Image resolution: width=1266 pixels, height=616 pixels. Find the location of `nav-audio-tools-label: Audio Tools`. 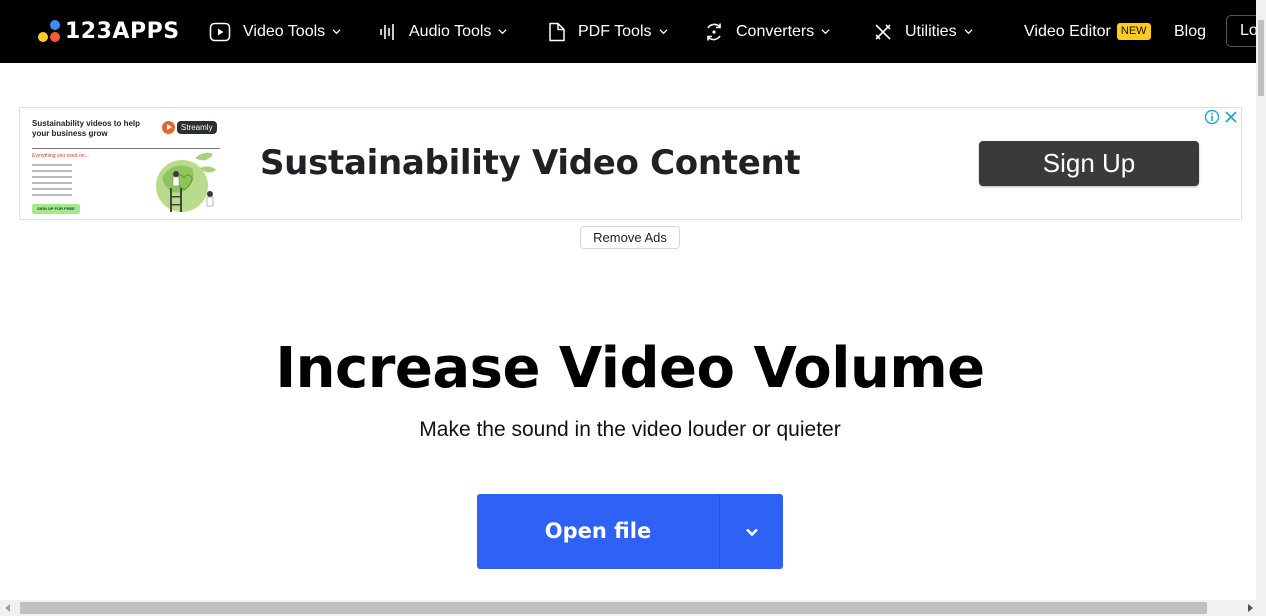

nav-audio-tools-label: Audio Tools is located at coordinates (450, 31).